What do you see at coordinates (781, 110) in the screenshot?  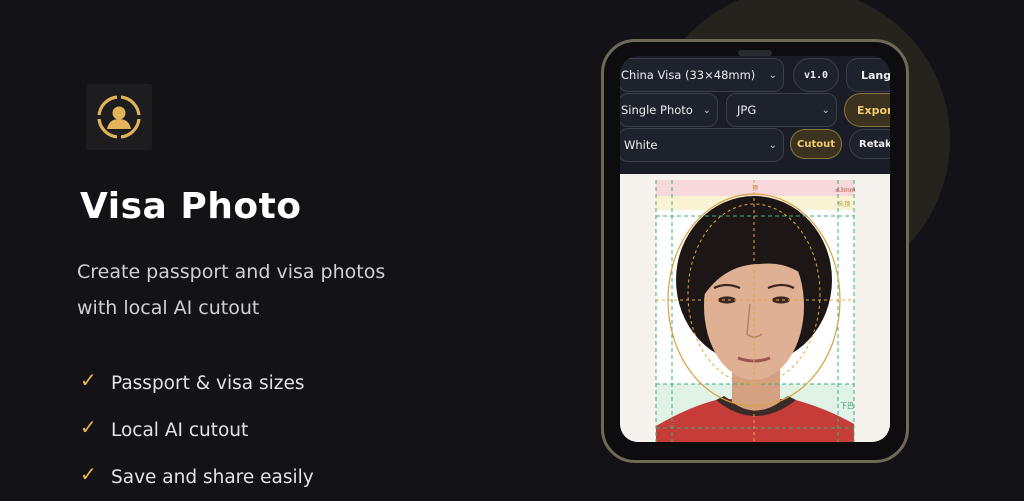 I see `format-select: JPG ⌄` at bounding box center [781, 110].